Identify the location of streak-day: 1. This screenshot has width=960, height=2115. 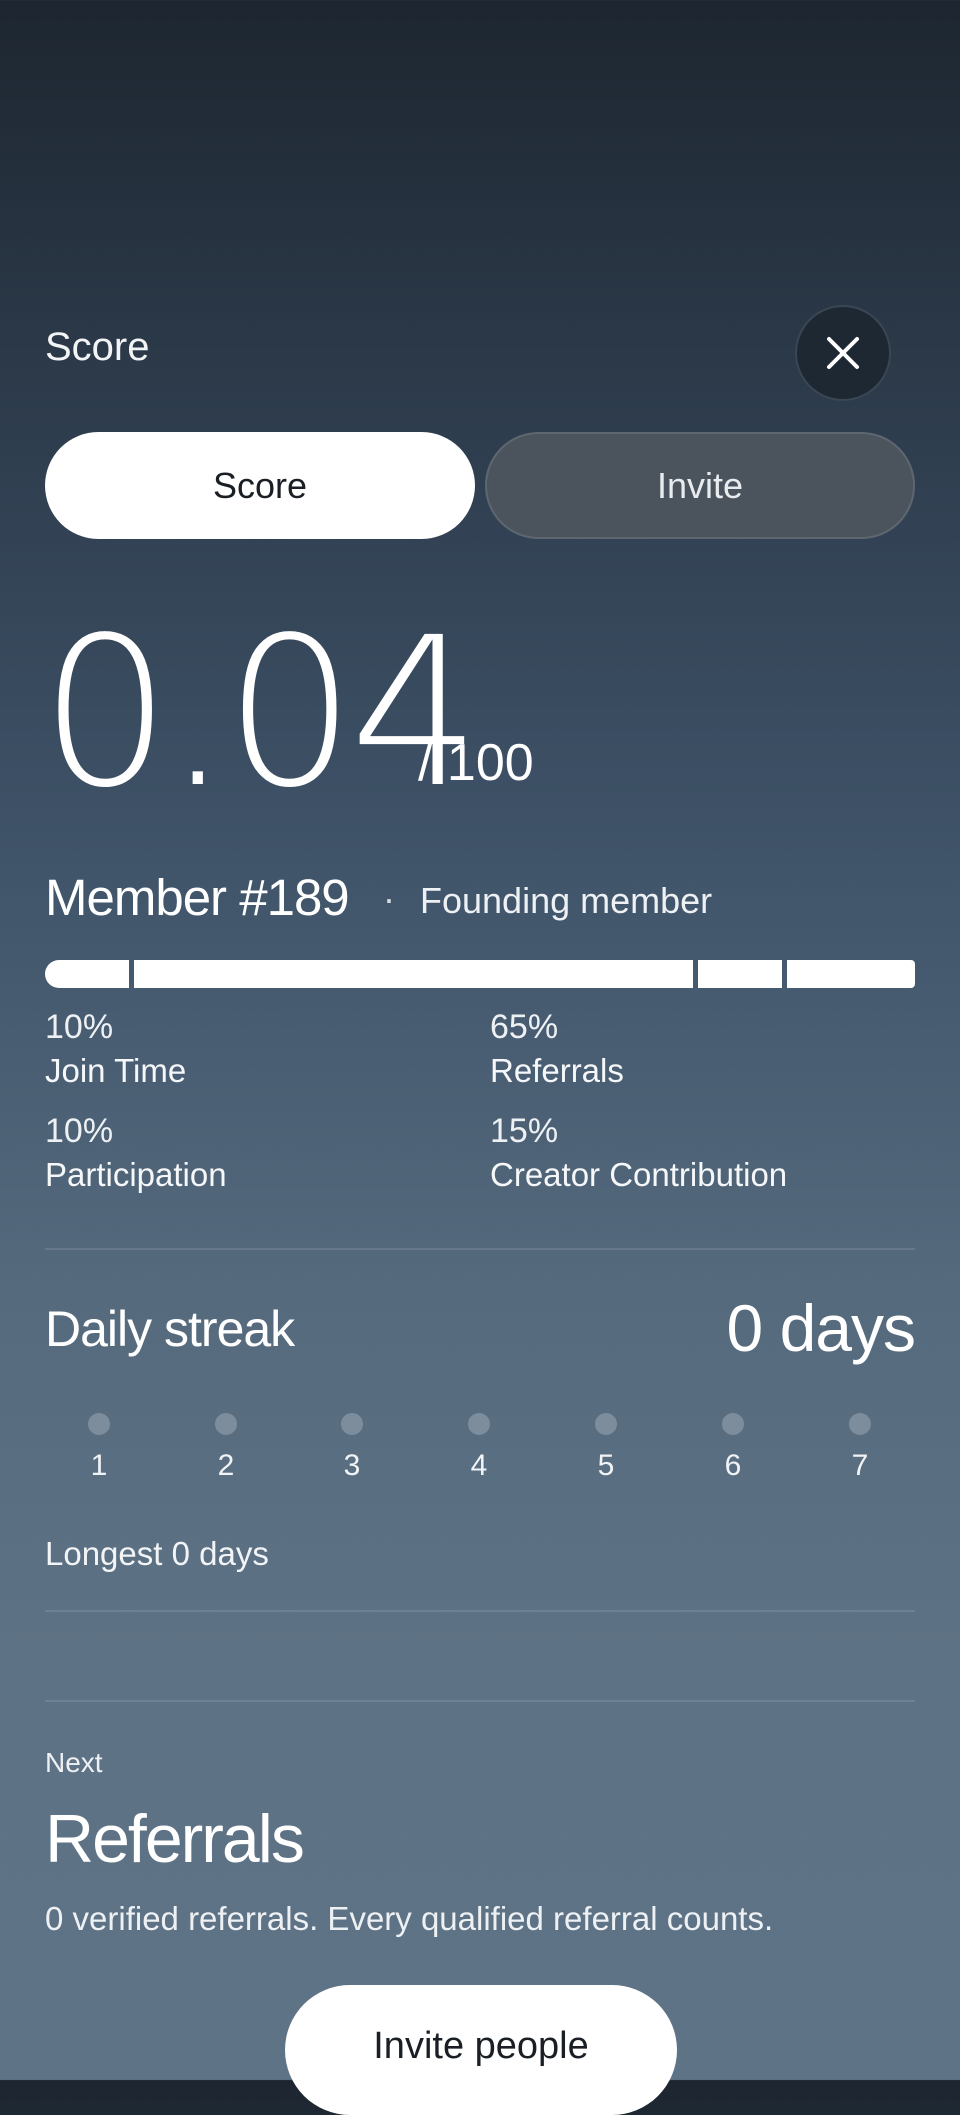
(99, 1448).